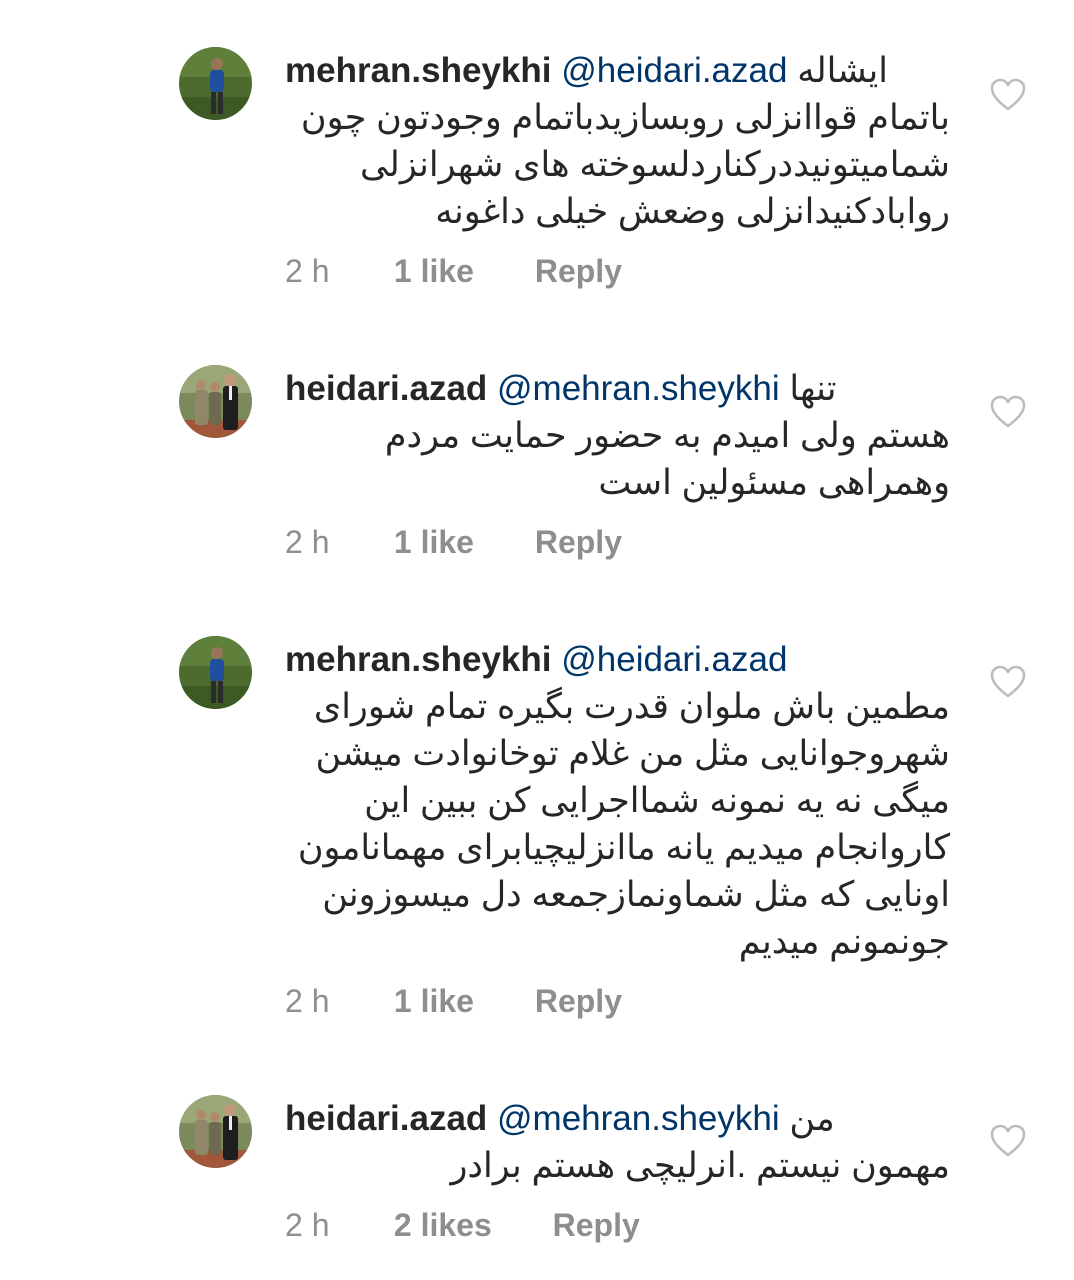  I want to click on comment-text-start: ایشاله, so click(842, 70).